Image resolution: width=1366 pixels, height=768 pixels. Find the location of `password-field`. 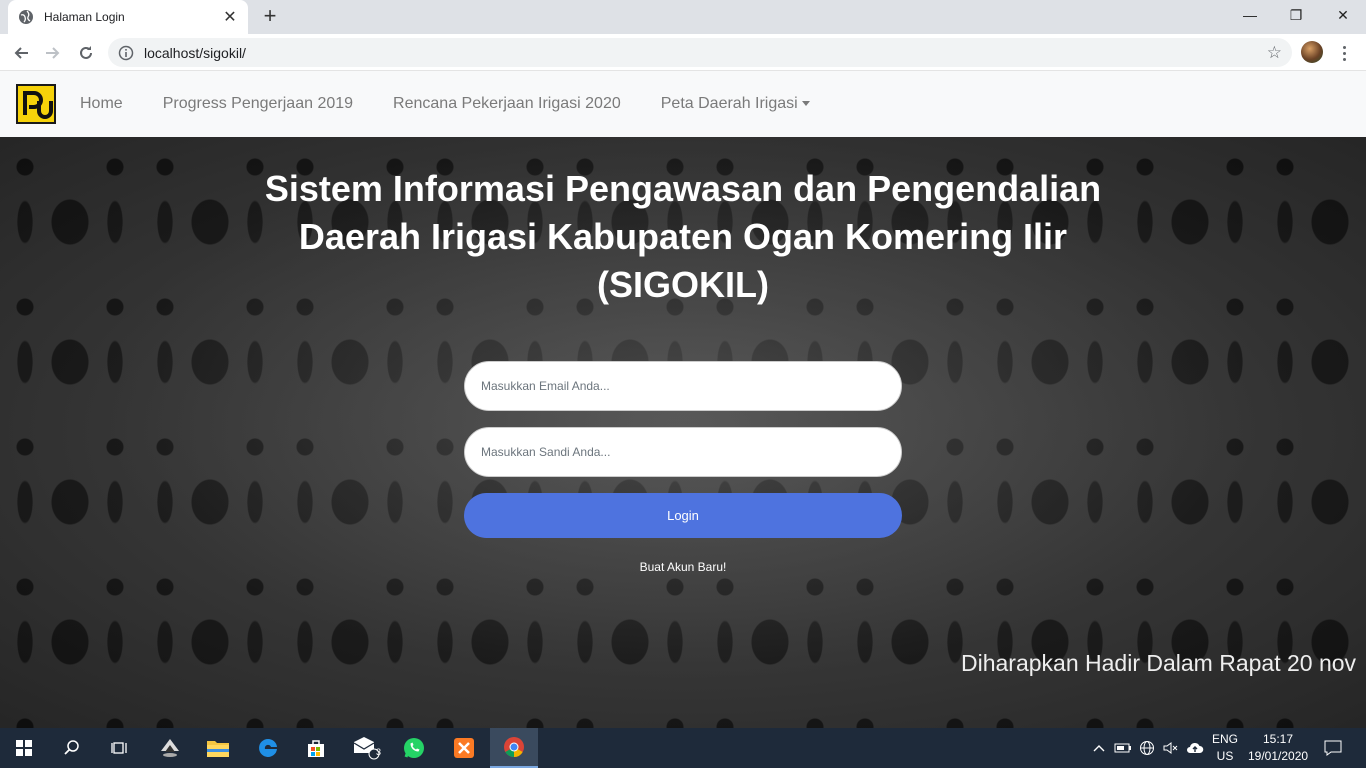

password-field is located at coordinates (683, 452).